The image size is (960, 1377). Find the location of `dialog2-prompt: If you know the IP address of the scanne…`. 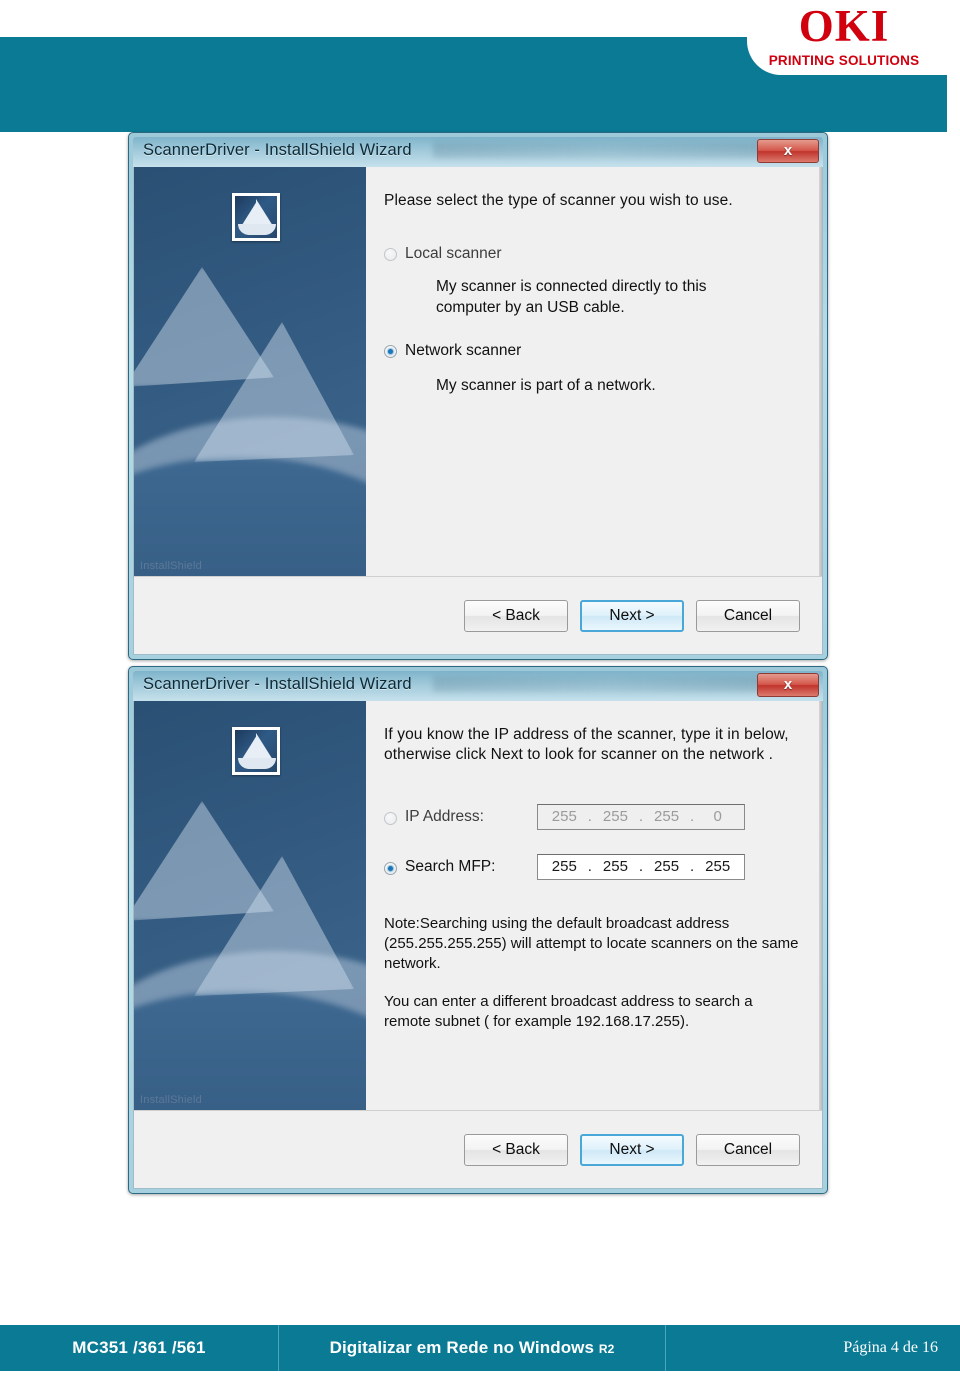

dialog2-prompt: If you know the IP address of the scanne… is located at coordinates (586, 745).